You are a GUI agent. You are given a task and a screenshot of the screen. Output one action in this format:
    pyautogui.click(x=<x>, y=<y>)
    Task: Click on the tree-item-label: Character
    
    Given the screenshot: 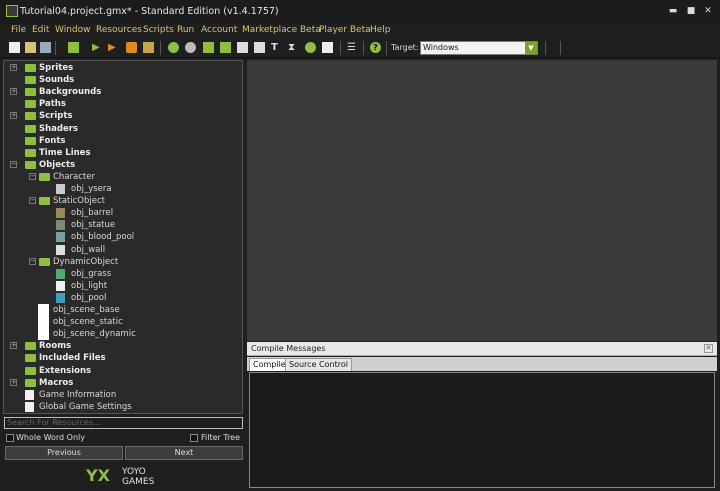 What is the action you would take?
    pyautogui.click(x=74, y=176)
    